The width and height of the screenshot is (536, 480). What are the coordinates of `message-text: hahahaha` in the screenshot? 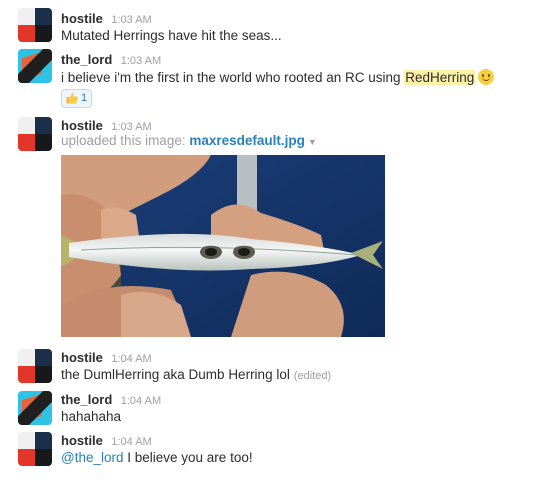 It's located at (91, 416).